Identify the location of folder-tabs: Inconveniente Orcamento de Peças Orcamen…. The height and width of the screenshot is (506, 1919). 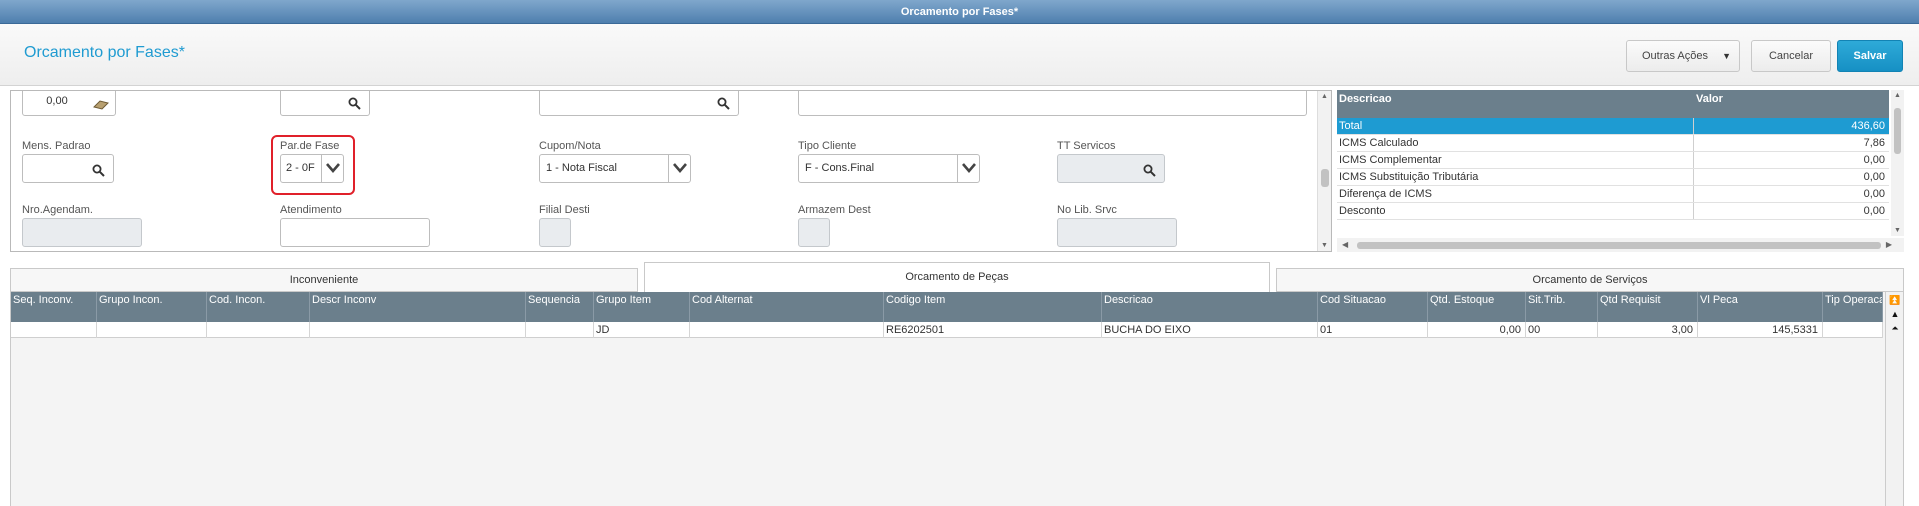
(957, 277).